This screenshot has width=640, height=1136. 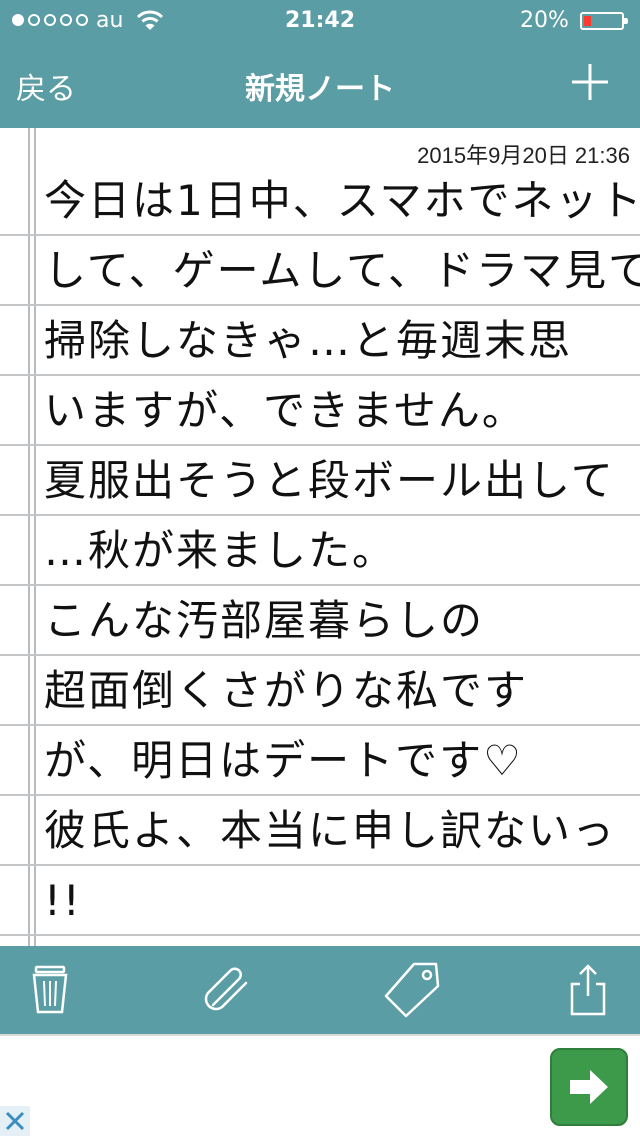 What do you see at coordinates (220, 550) in the screenshot?
I see `note-text-line: …秋が来ました。` at bounding box center [220, 550].